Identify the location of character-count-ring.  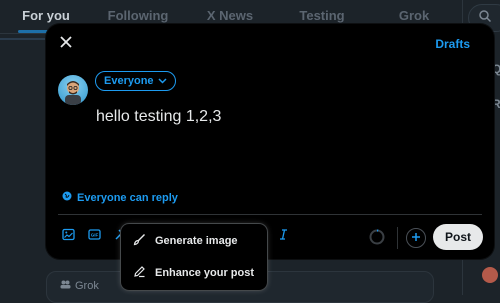
(377, 237).